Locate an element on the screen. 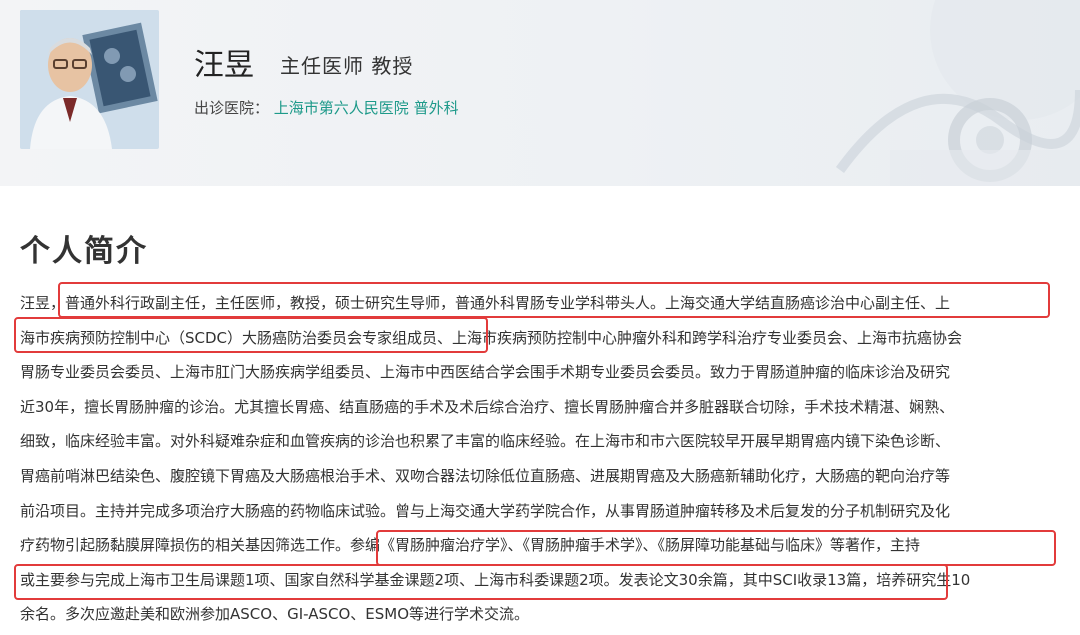  clinic-row: 出诊医院： 上海市第六人民医院 普外科 is located at coordinates (326, 107).